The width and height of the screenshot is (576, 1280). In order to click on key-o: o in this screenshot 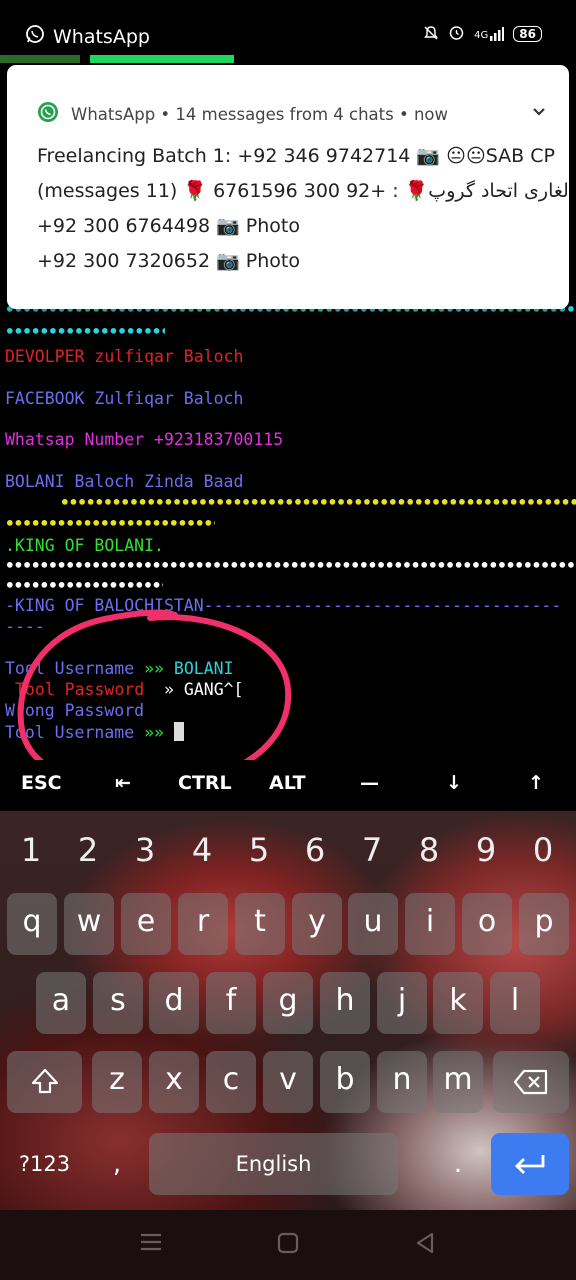, I will do `click(487, 924)`.